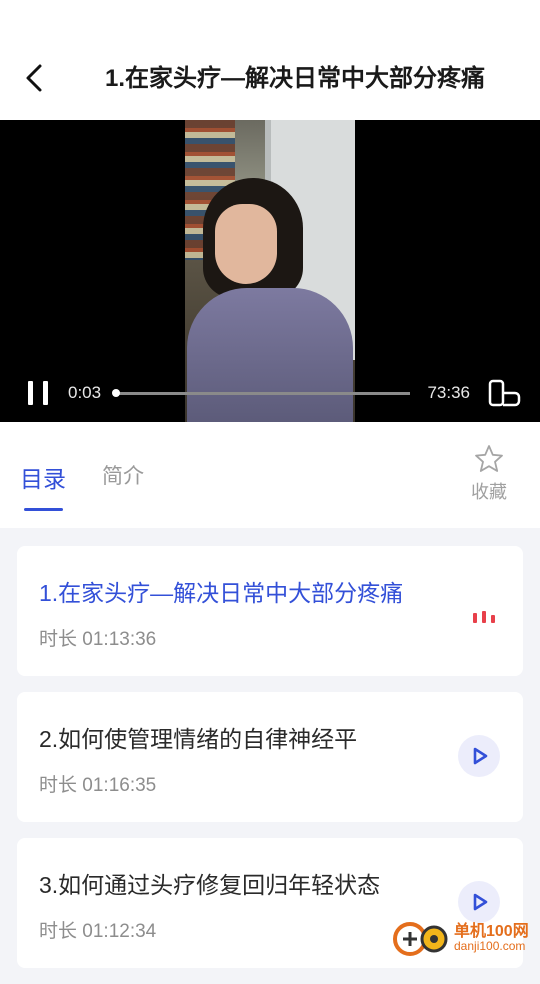 The image size is (540, 984). I want to click on page-title: 1.在家头疗—解决日常中大部分疼痛, so click(295, 75).